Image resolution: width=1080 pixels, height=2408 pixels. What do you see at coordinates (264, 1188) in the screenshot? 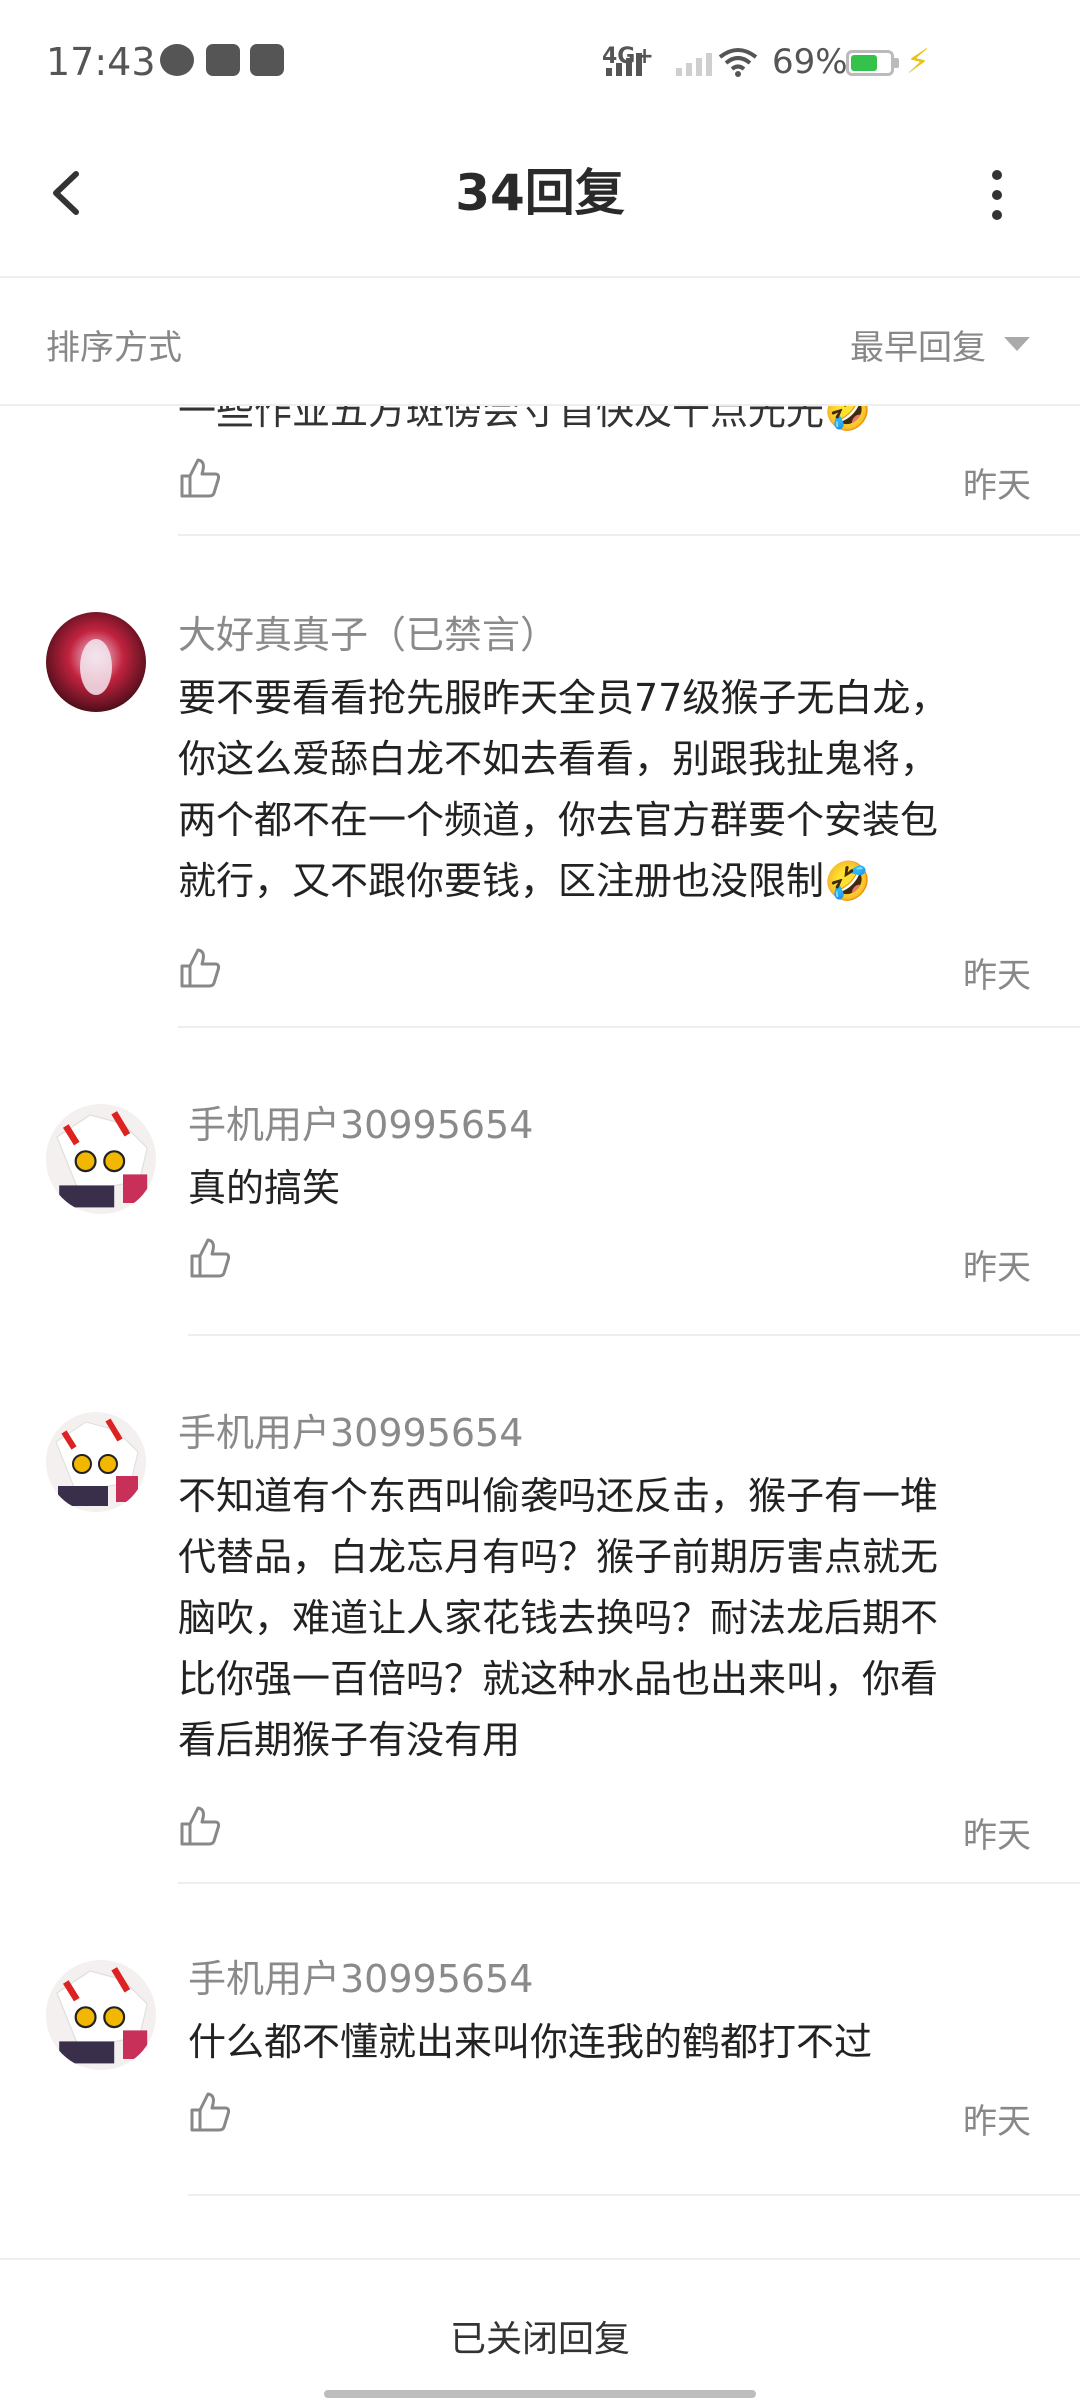
I see `reply-text: 真的搞笑` at bounding box center [264, 1188].